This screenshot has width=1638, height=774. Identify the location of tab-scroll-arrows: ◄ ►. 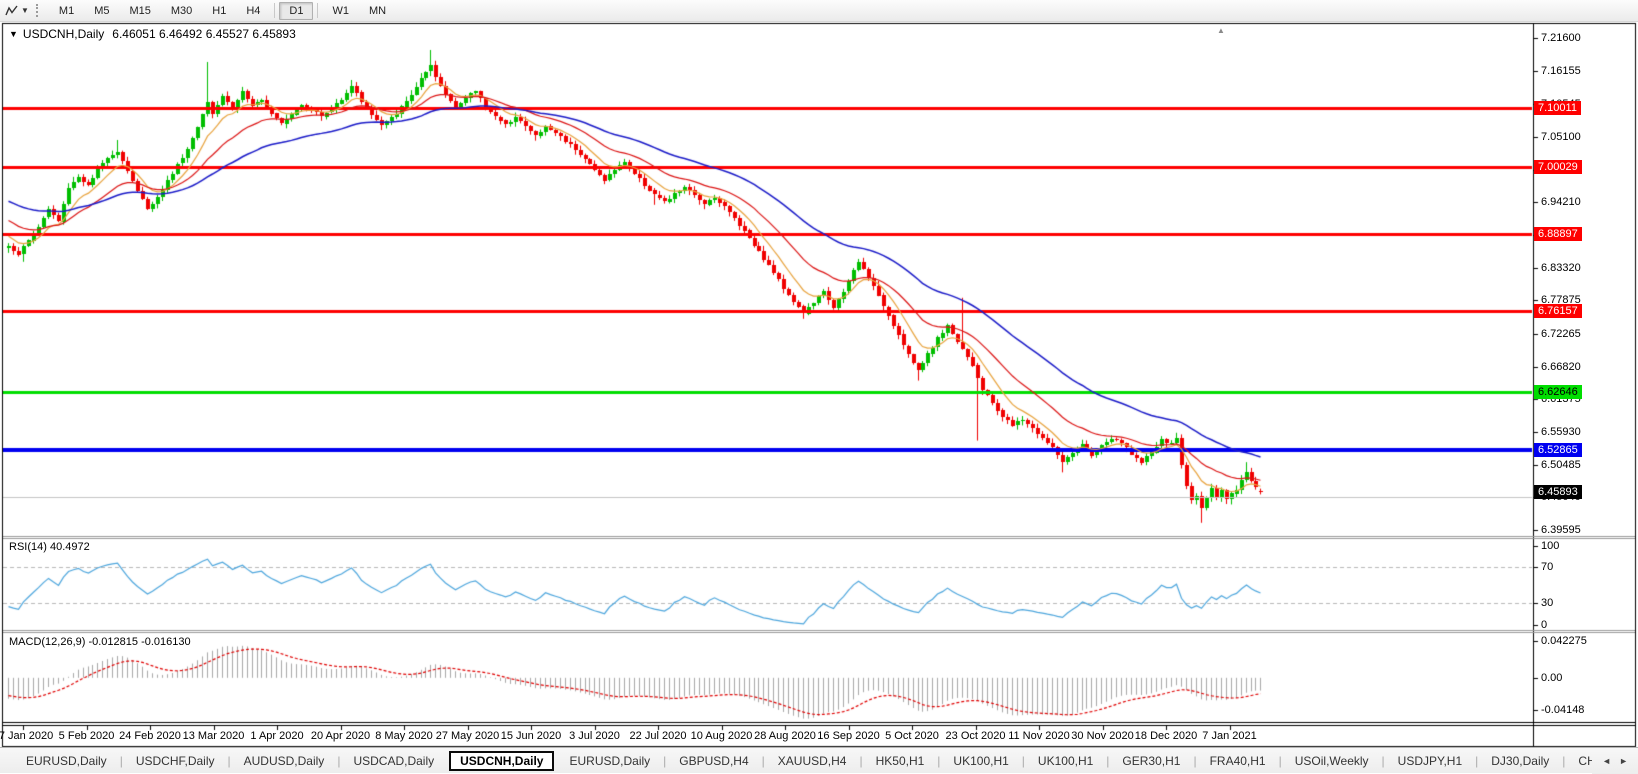
(1615, 760).